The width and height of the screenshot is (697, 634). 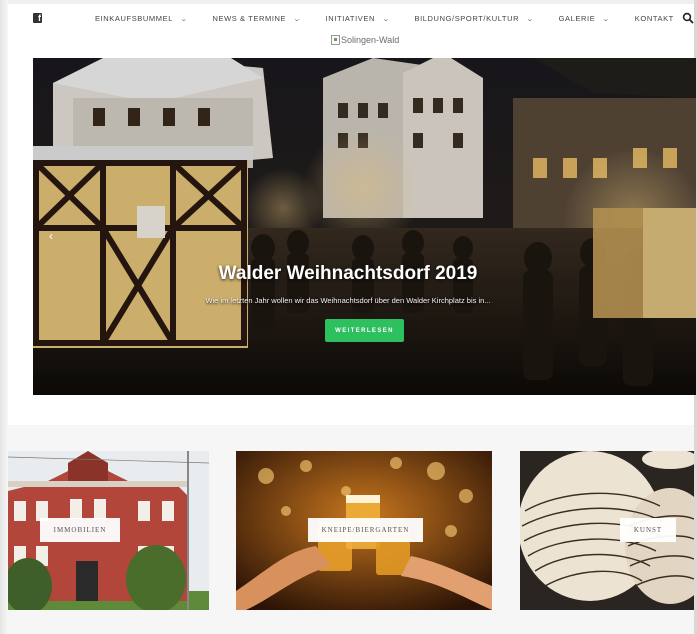 I want to click on menu-item-label: BILDUNG/SPORT/KULTUR, so click(x=467, y=18).